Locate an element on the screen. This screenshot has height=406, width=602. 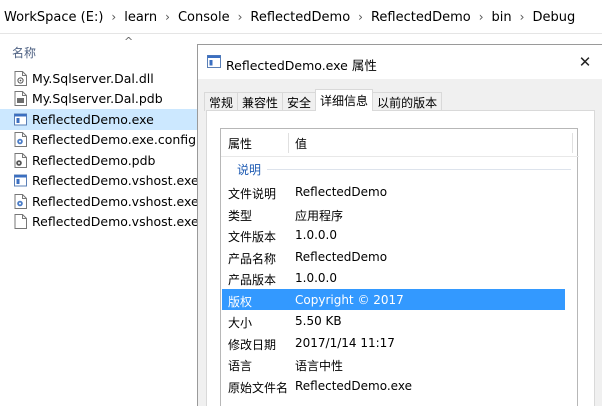
row-key: 语言 is located at coordinates (240, 366).